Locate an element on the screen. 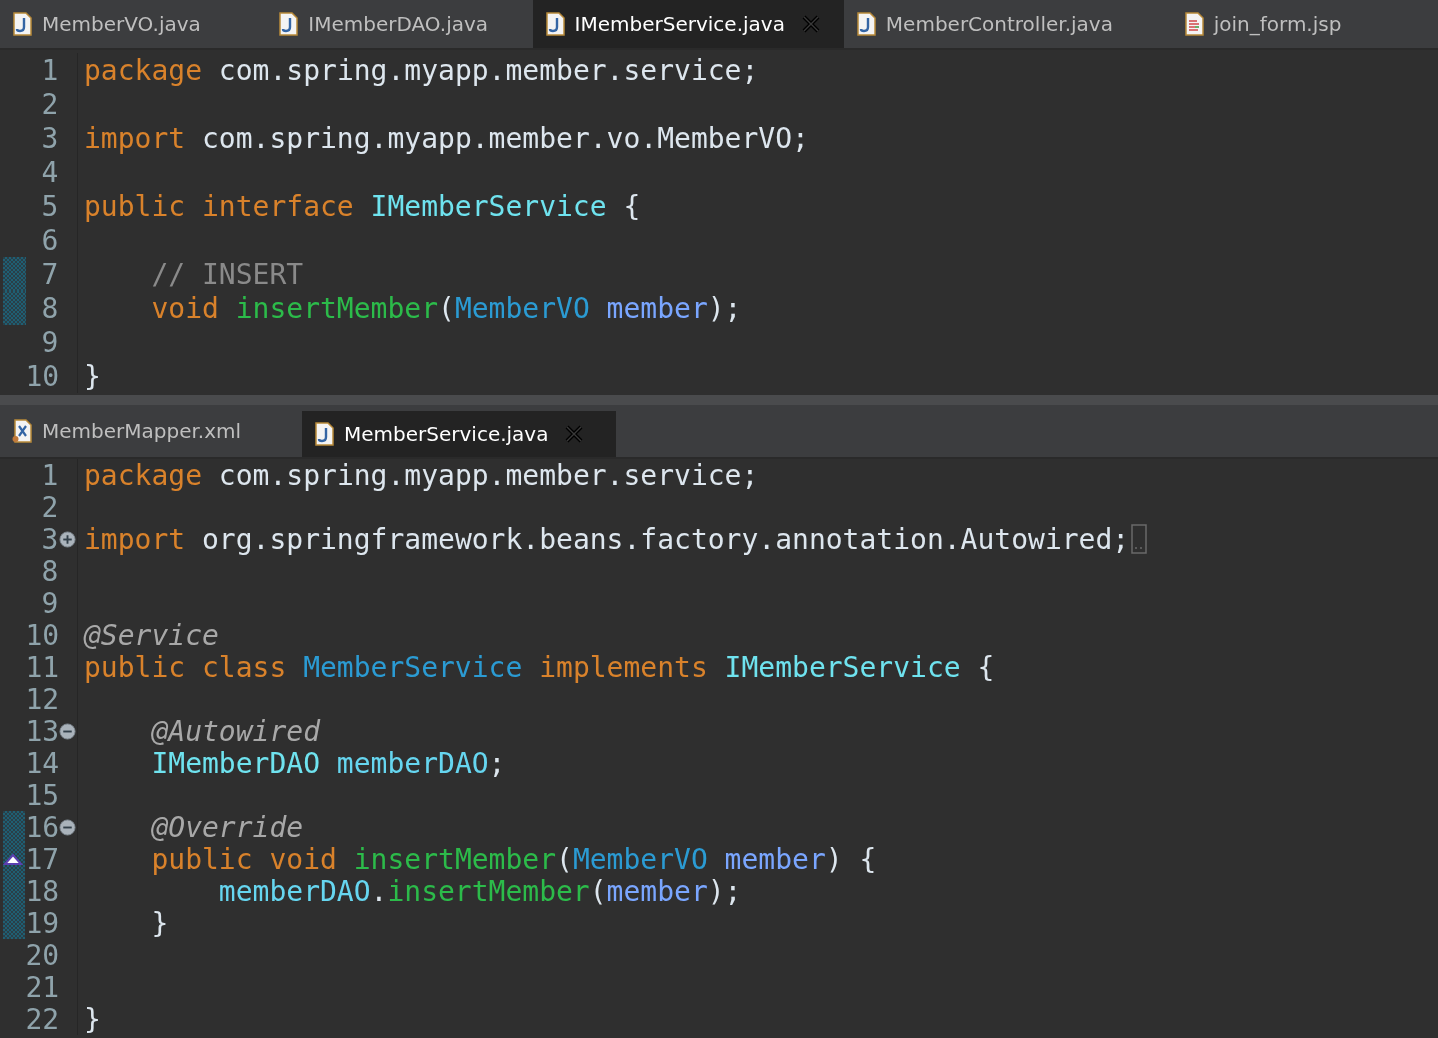 The height and width of the screenshot is (1038, 1438). code-type: MemberService is located at coordinates (412, 667).